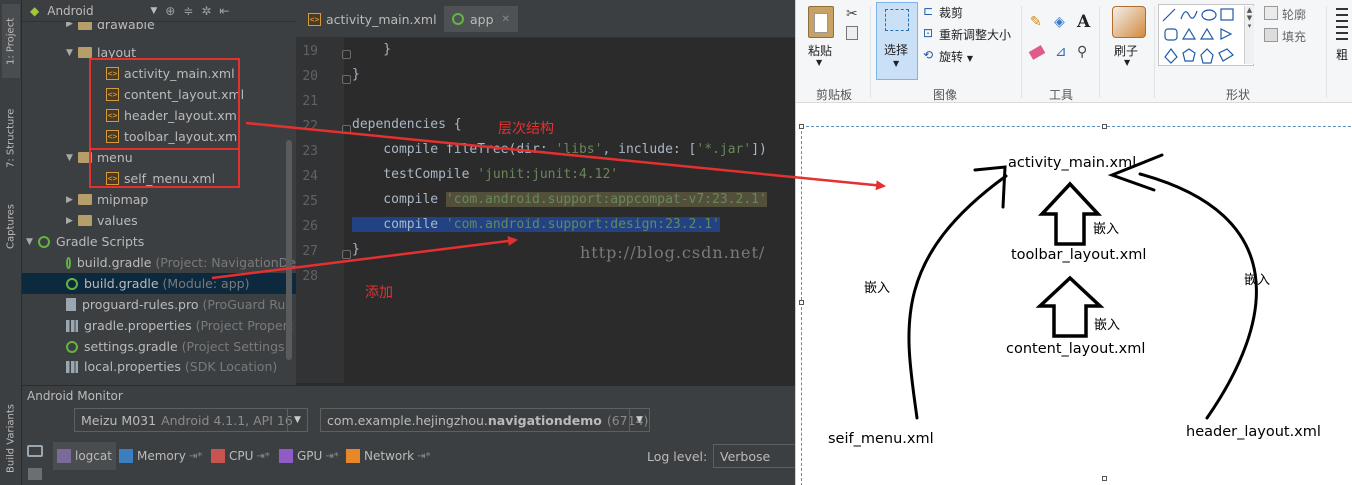 Image resolution: width=1352 pixels, height=485 pixels. What do you see at coordinates (159, 262) in the screenshot?
I see `tree-file-build-gradle-project: build.gradle (Project: NavigationDe` at bounding box center [159, 262].